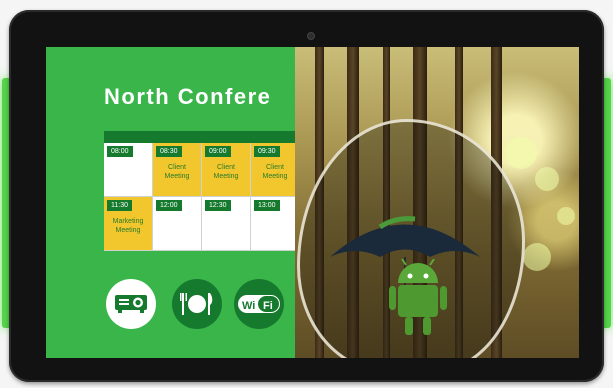 Image resolution: width=613 pixels, height=388 pixels. I want to click on slot-time: 08:00, so click(120, 151).